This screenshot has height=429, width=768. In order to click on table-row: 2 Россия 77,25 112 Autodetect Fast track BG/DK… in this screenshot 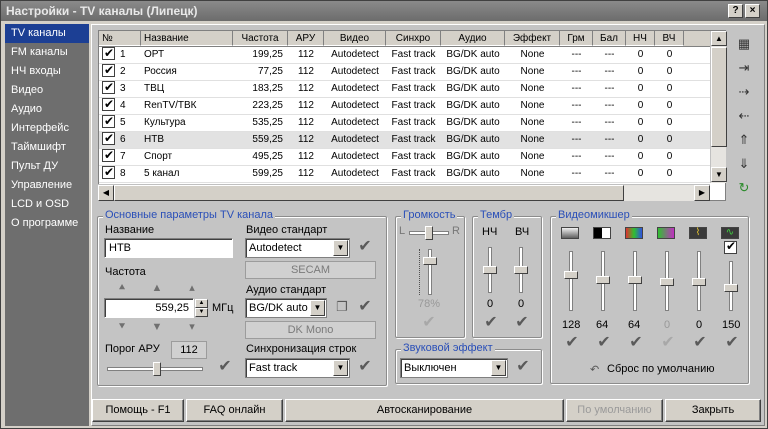, I will do `click(412, 72)`.